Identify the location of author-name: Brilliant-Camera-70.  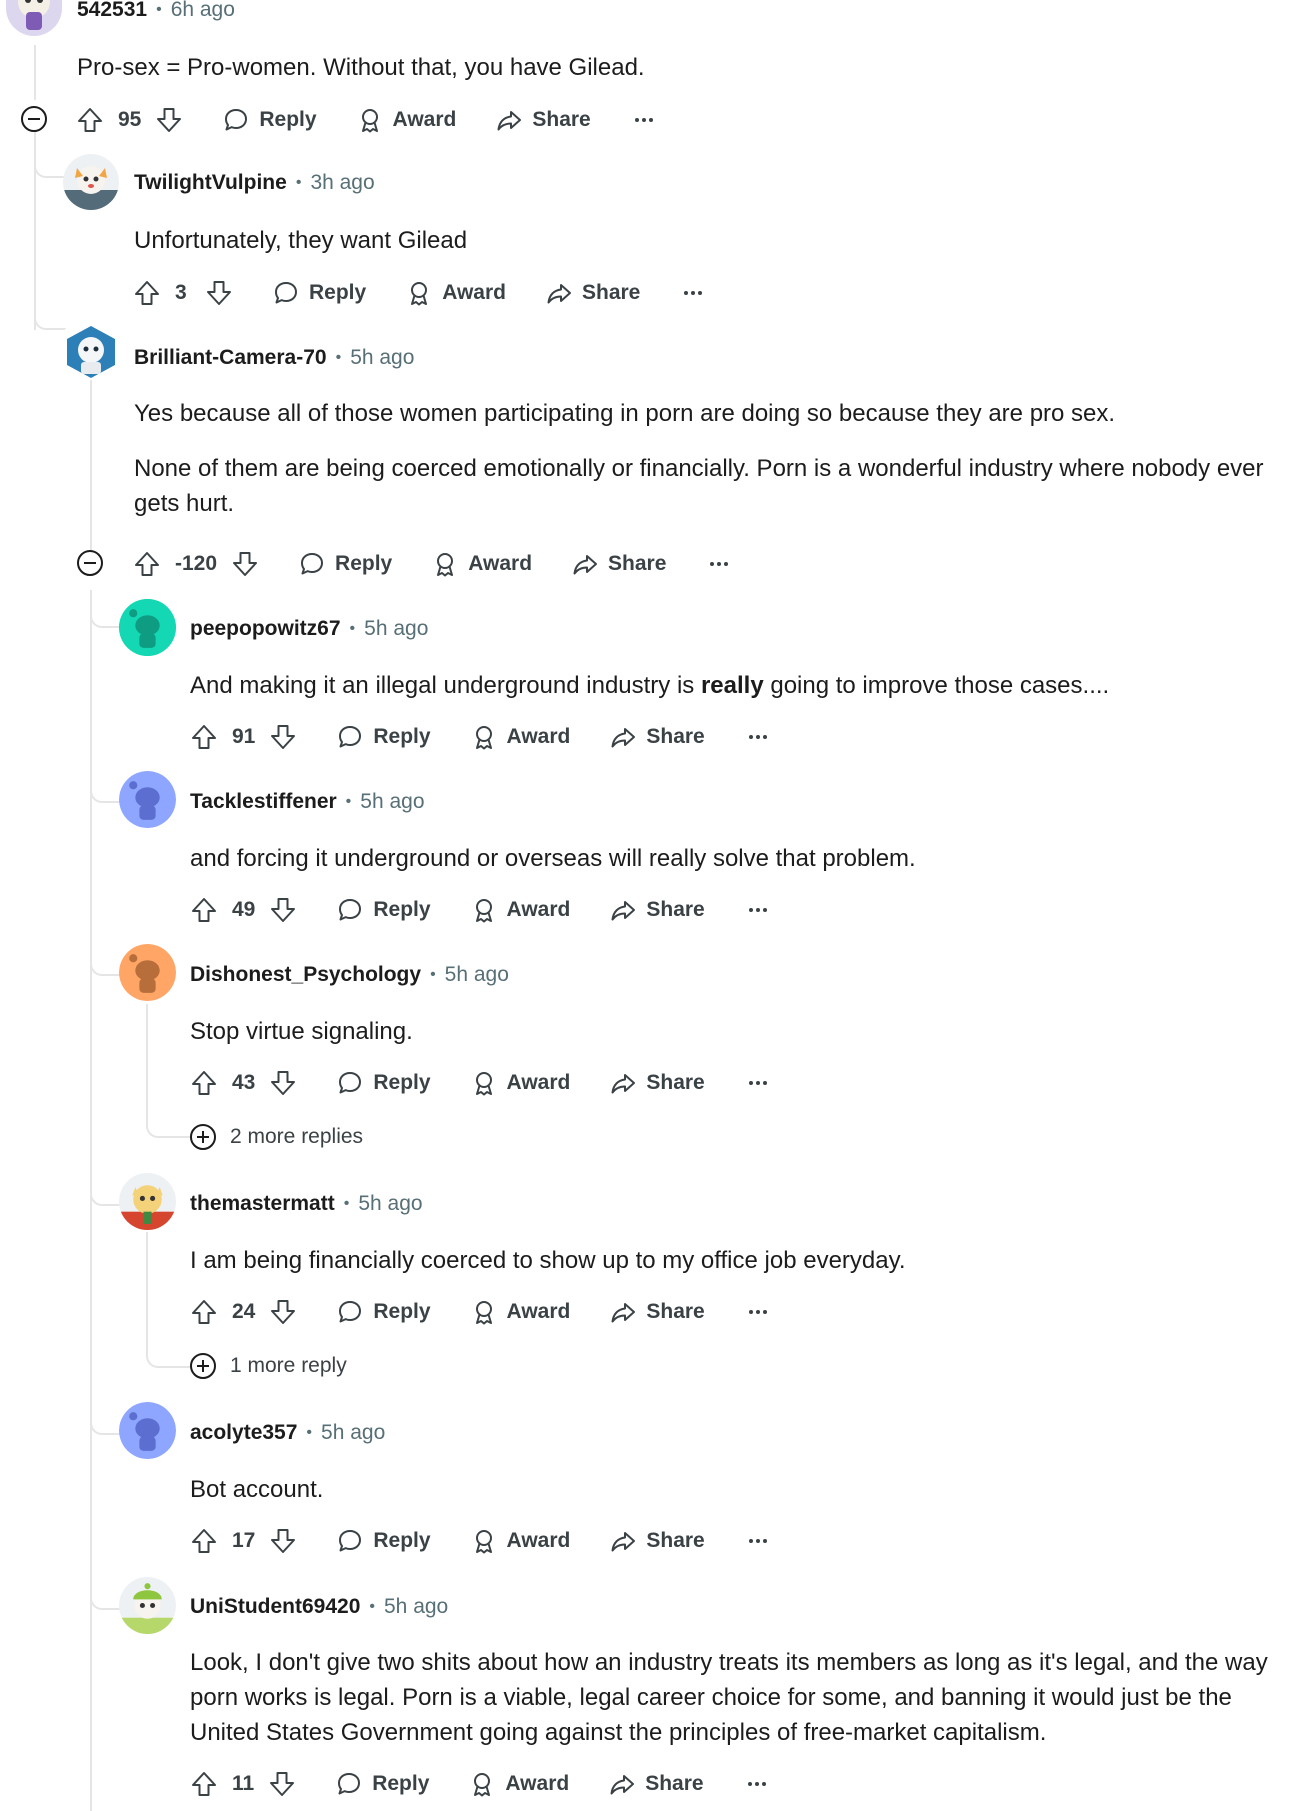
(230, 358).